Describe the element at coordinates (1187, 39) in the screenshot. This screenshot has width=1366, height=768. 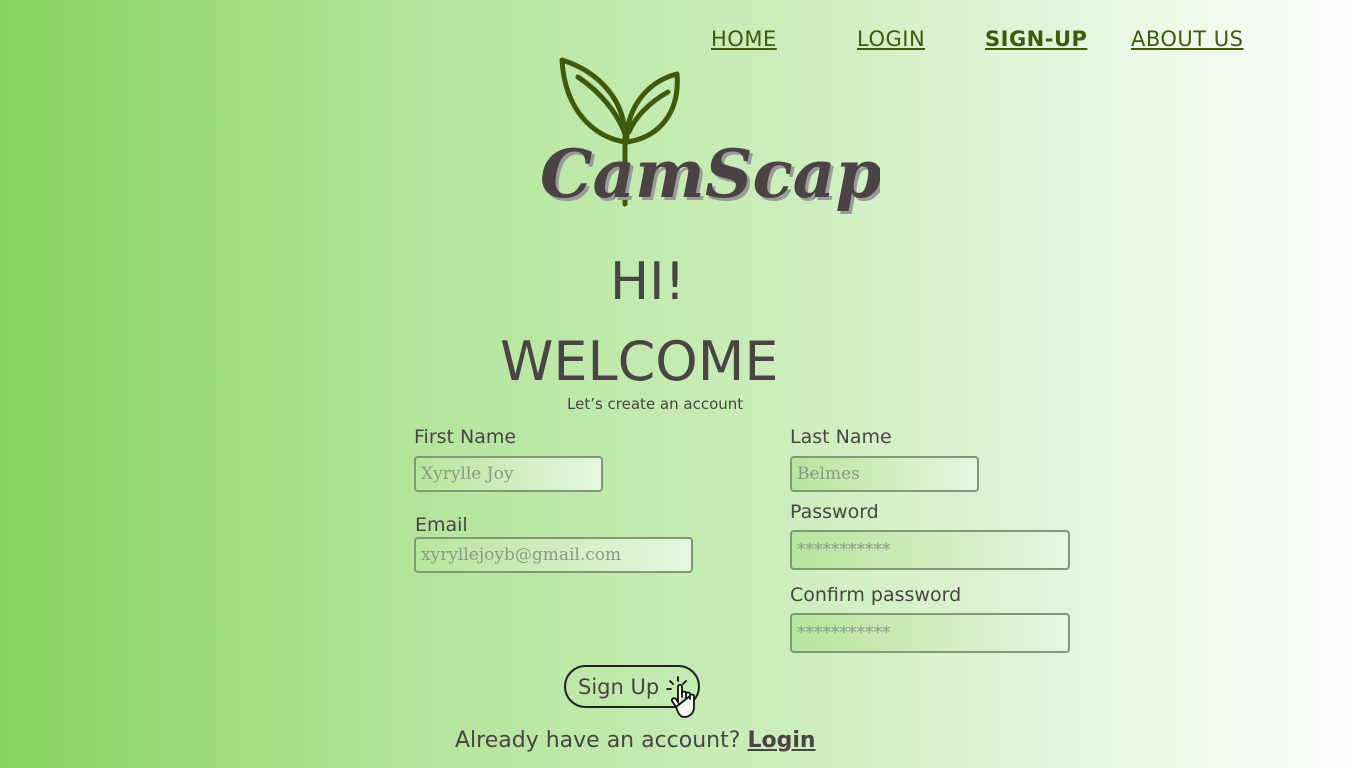
I see `nav-about-us: ABOUT US` at that location.